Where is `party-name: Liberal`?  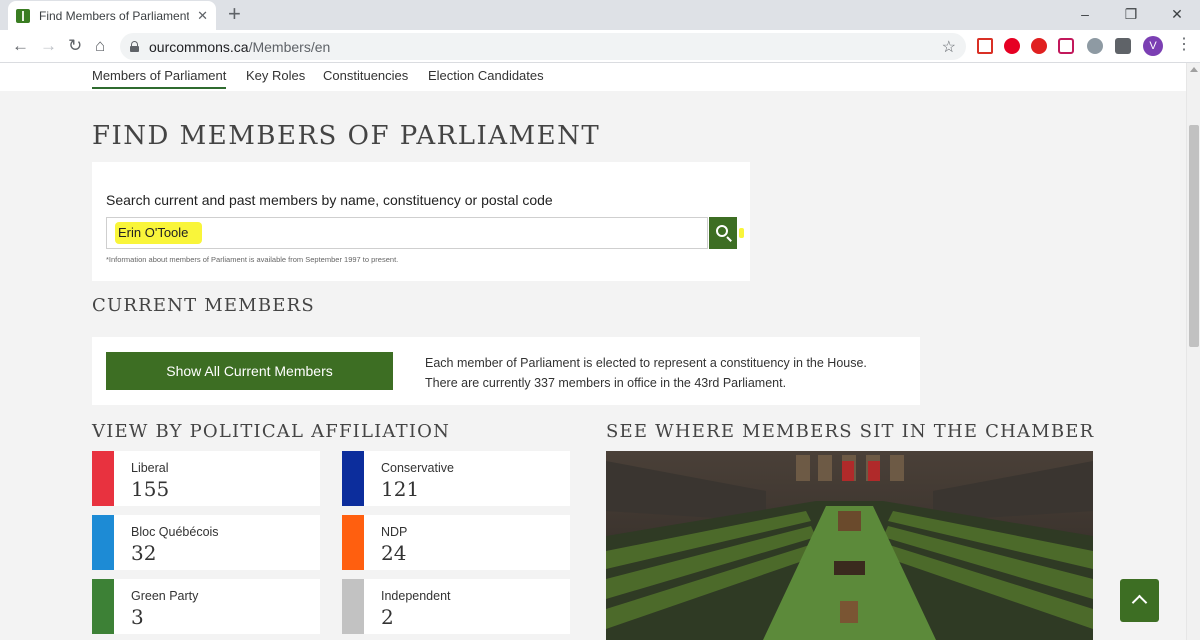
party-name: Liberal is located at coordinates (150, 468).